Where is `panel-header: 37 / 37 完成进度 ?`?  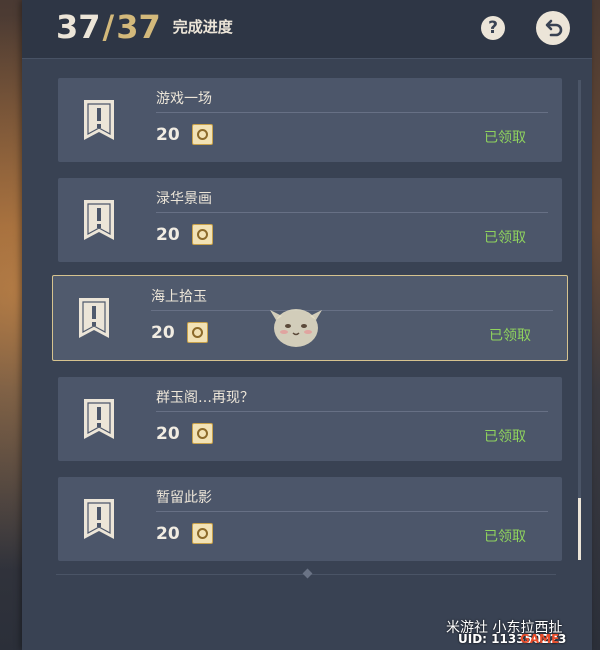 panel-header: 37 / 37 完成进度 ? is located at coordinates (307, 29).